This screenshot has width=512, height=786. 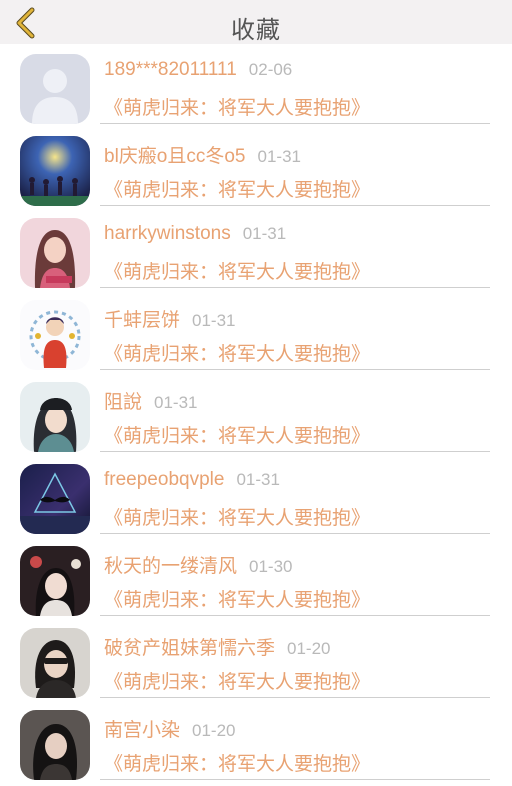 What do you see at coordinates (256, 249) in the screenshot?
I see `list-item: harrkywinstons 01-31 《萌虎归来：将军大人要抱抱》` at bounding box center [256, 249].